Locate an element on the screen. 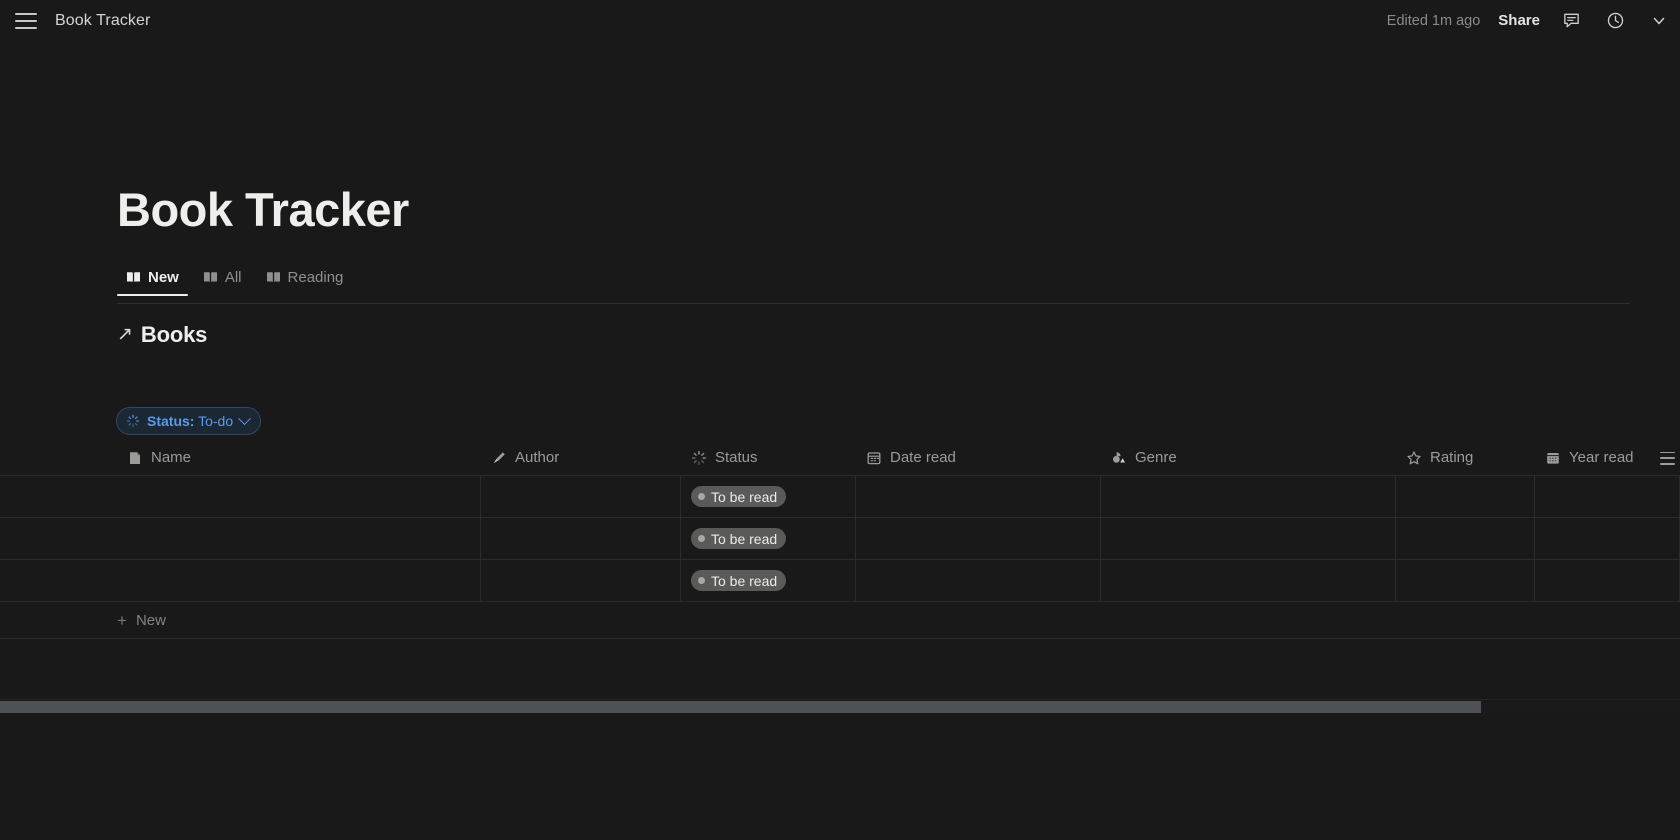  database-name: Books is located at coordinates (174, 334).